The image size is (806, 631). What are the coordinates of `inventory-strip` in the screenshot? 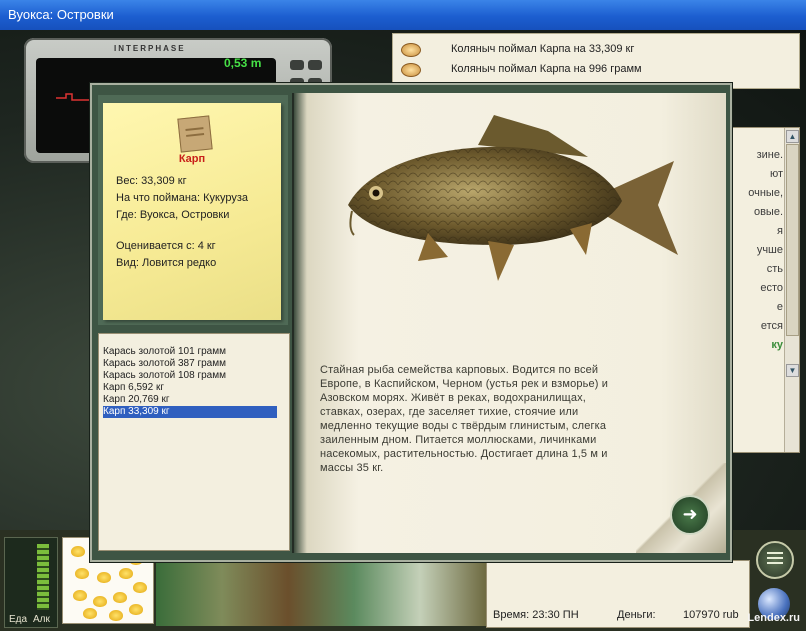 It's located at (321, 593).